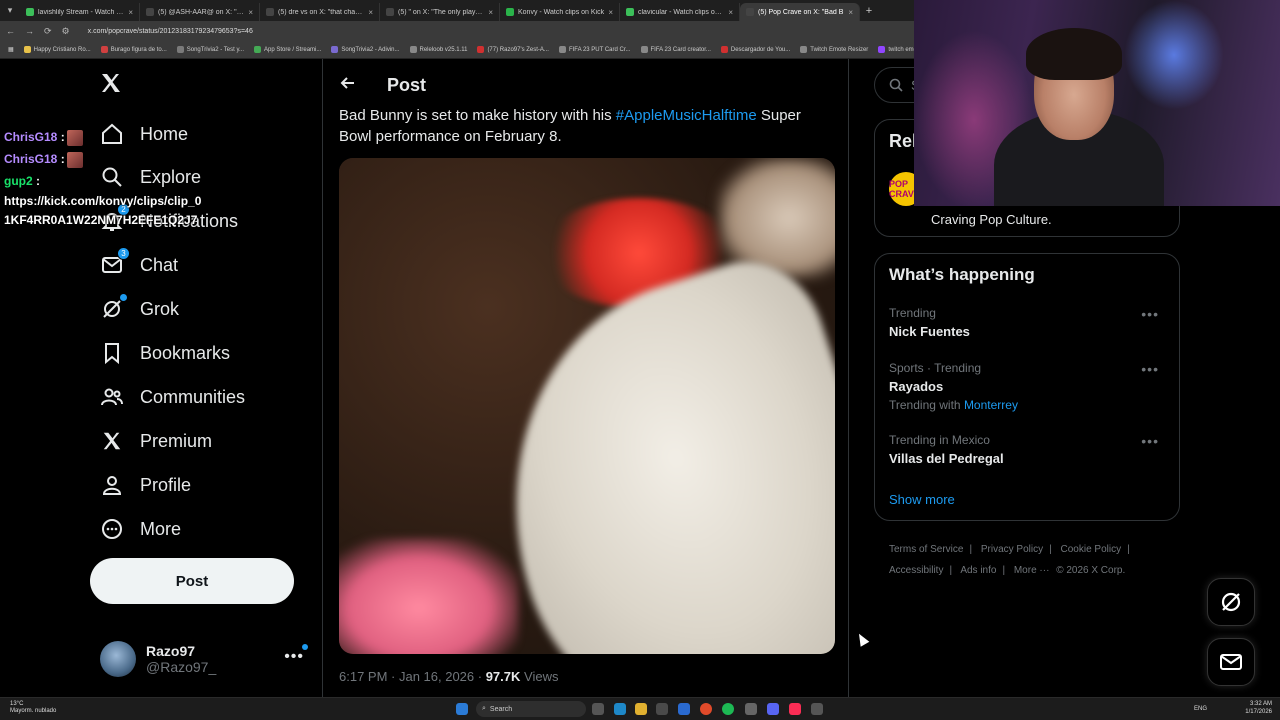  I want to click on relevant-title: Rel, so click(903, 141).